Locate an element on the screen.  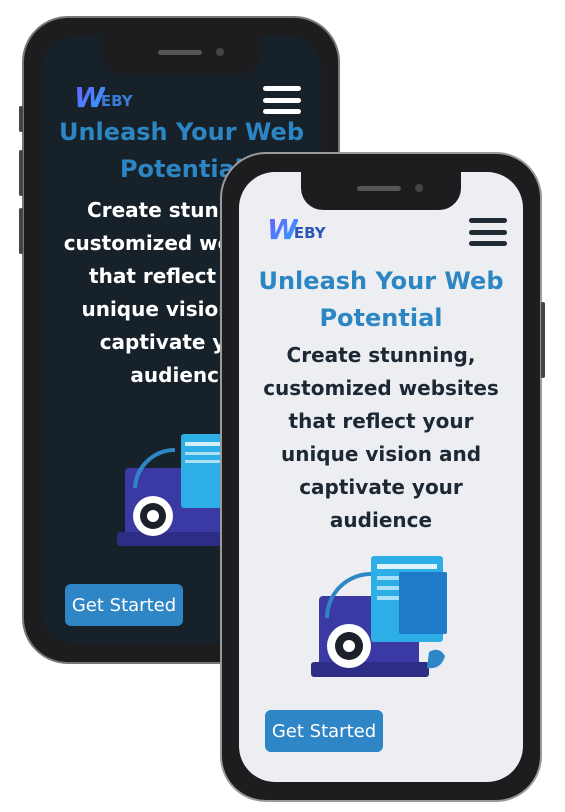
power-button is located at coordinates (543, 340).